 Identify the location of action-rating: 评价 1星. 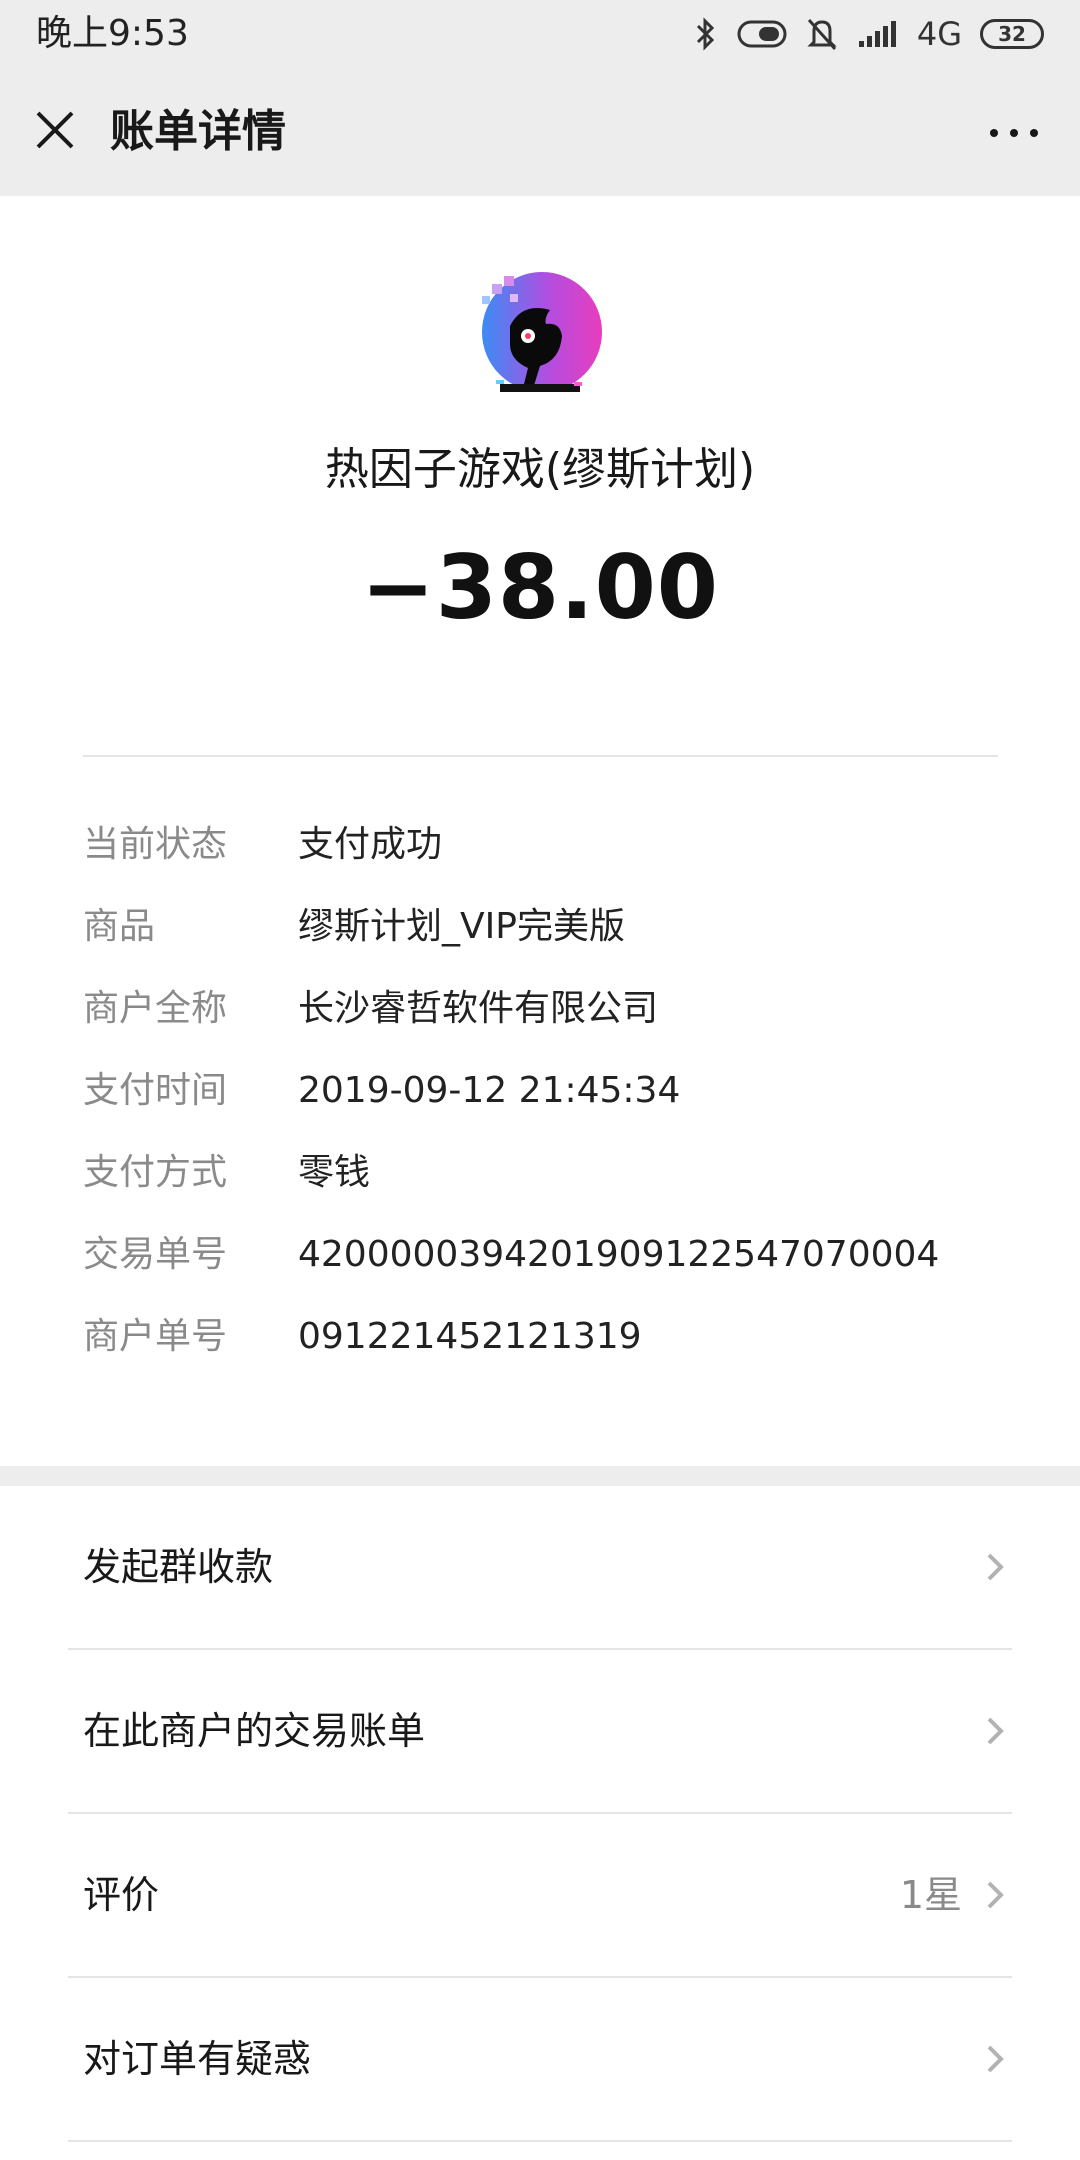
(540, 1895).